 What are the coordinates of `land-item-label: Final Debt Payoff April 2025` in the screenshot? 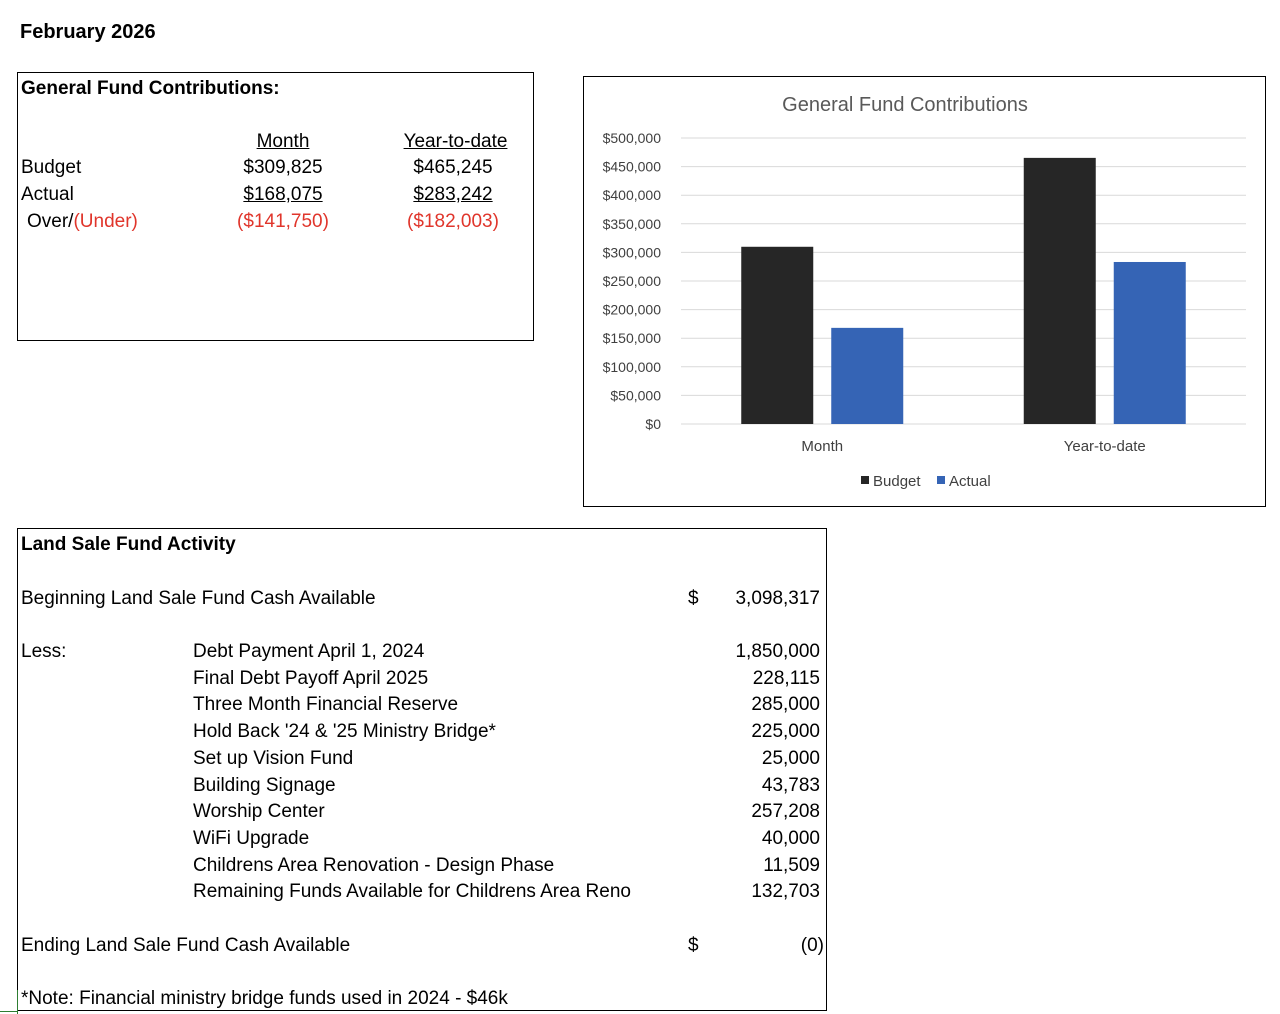 It's located at (311, 678).